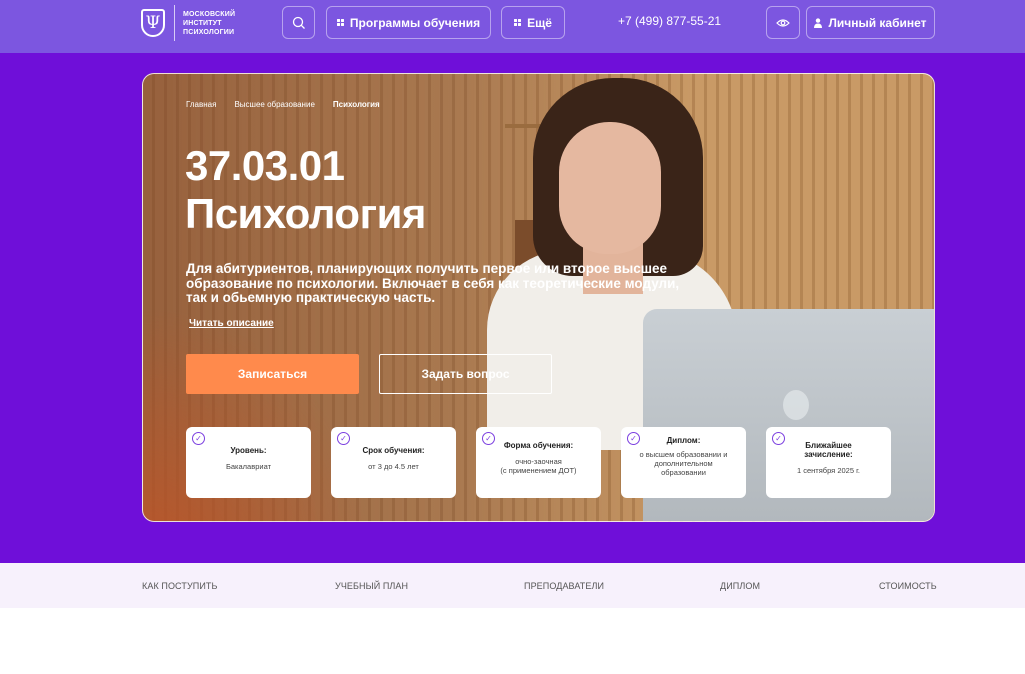 This screenshot has height=674, width=1025. I want to click on fact-value: от 3 до 4.5 лет, so click(393, 466).